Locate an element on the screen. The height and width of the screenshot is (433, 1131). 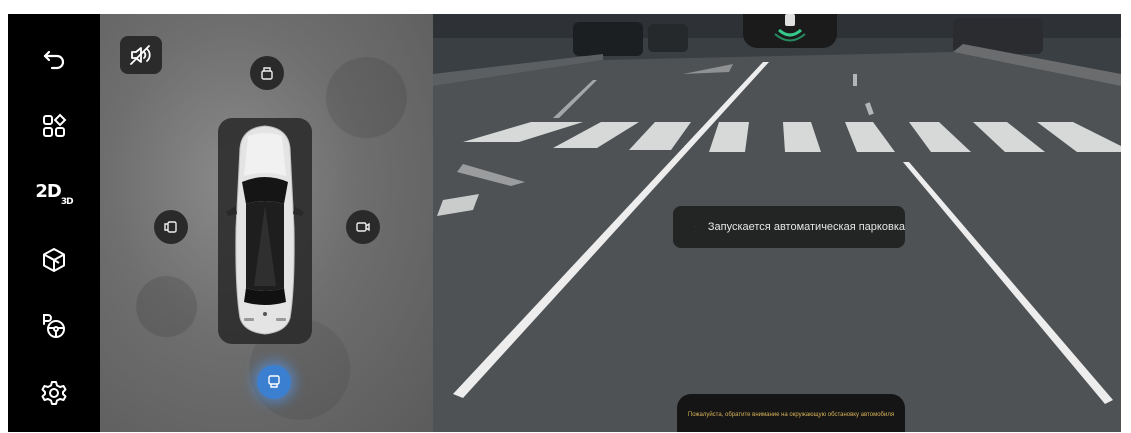
car-top-view-icon is located at coordinates (265, 230).